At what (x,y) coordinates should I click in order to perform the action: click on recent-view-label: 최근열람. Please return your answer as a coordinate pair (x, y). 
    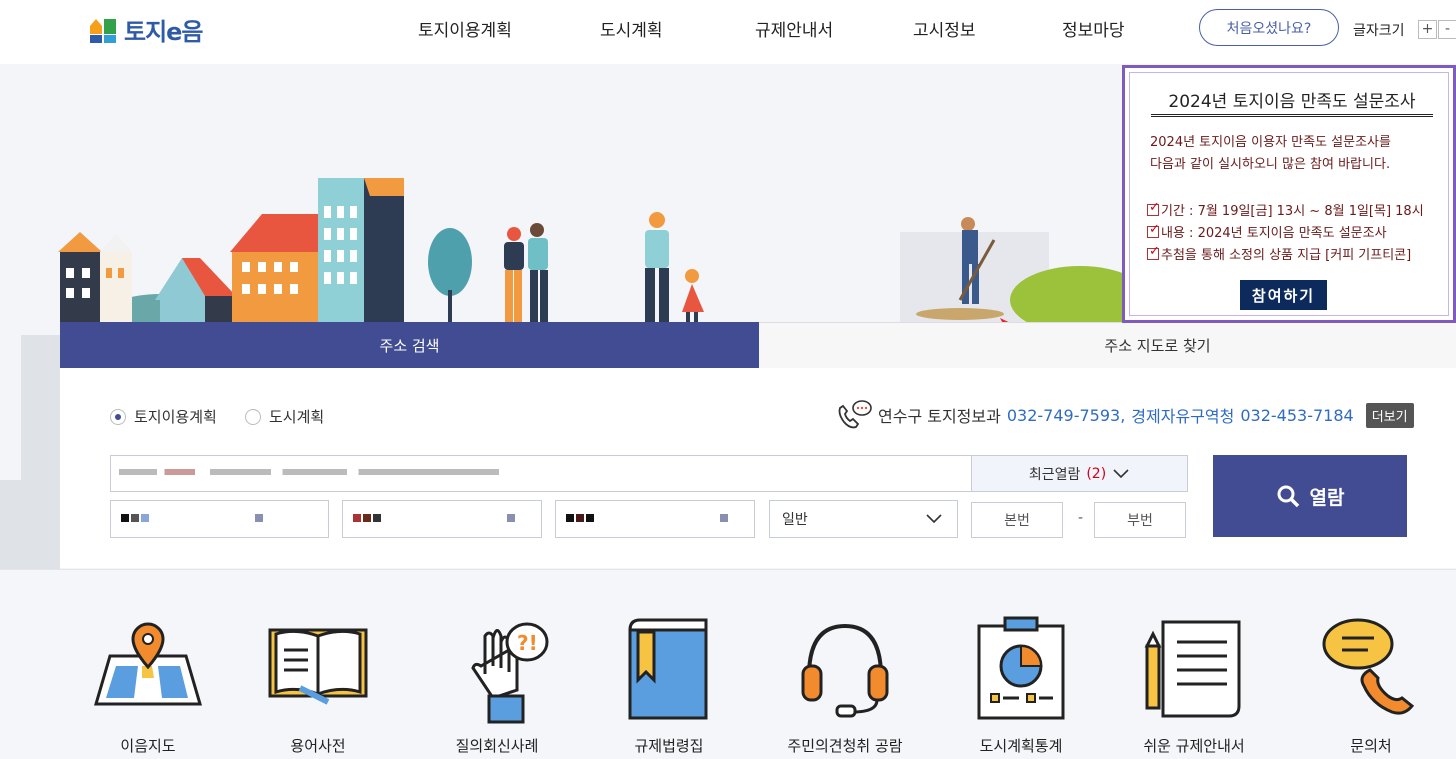
    Looking at the image, I should click on (1054, 474).